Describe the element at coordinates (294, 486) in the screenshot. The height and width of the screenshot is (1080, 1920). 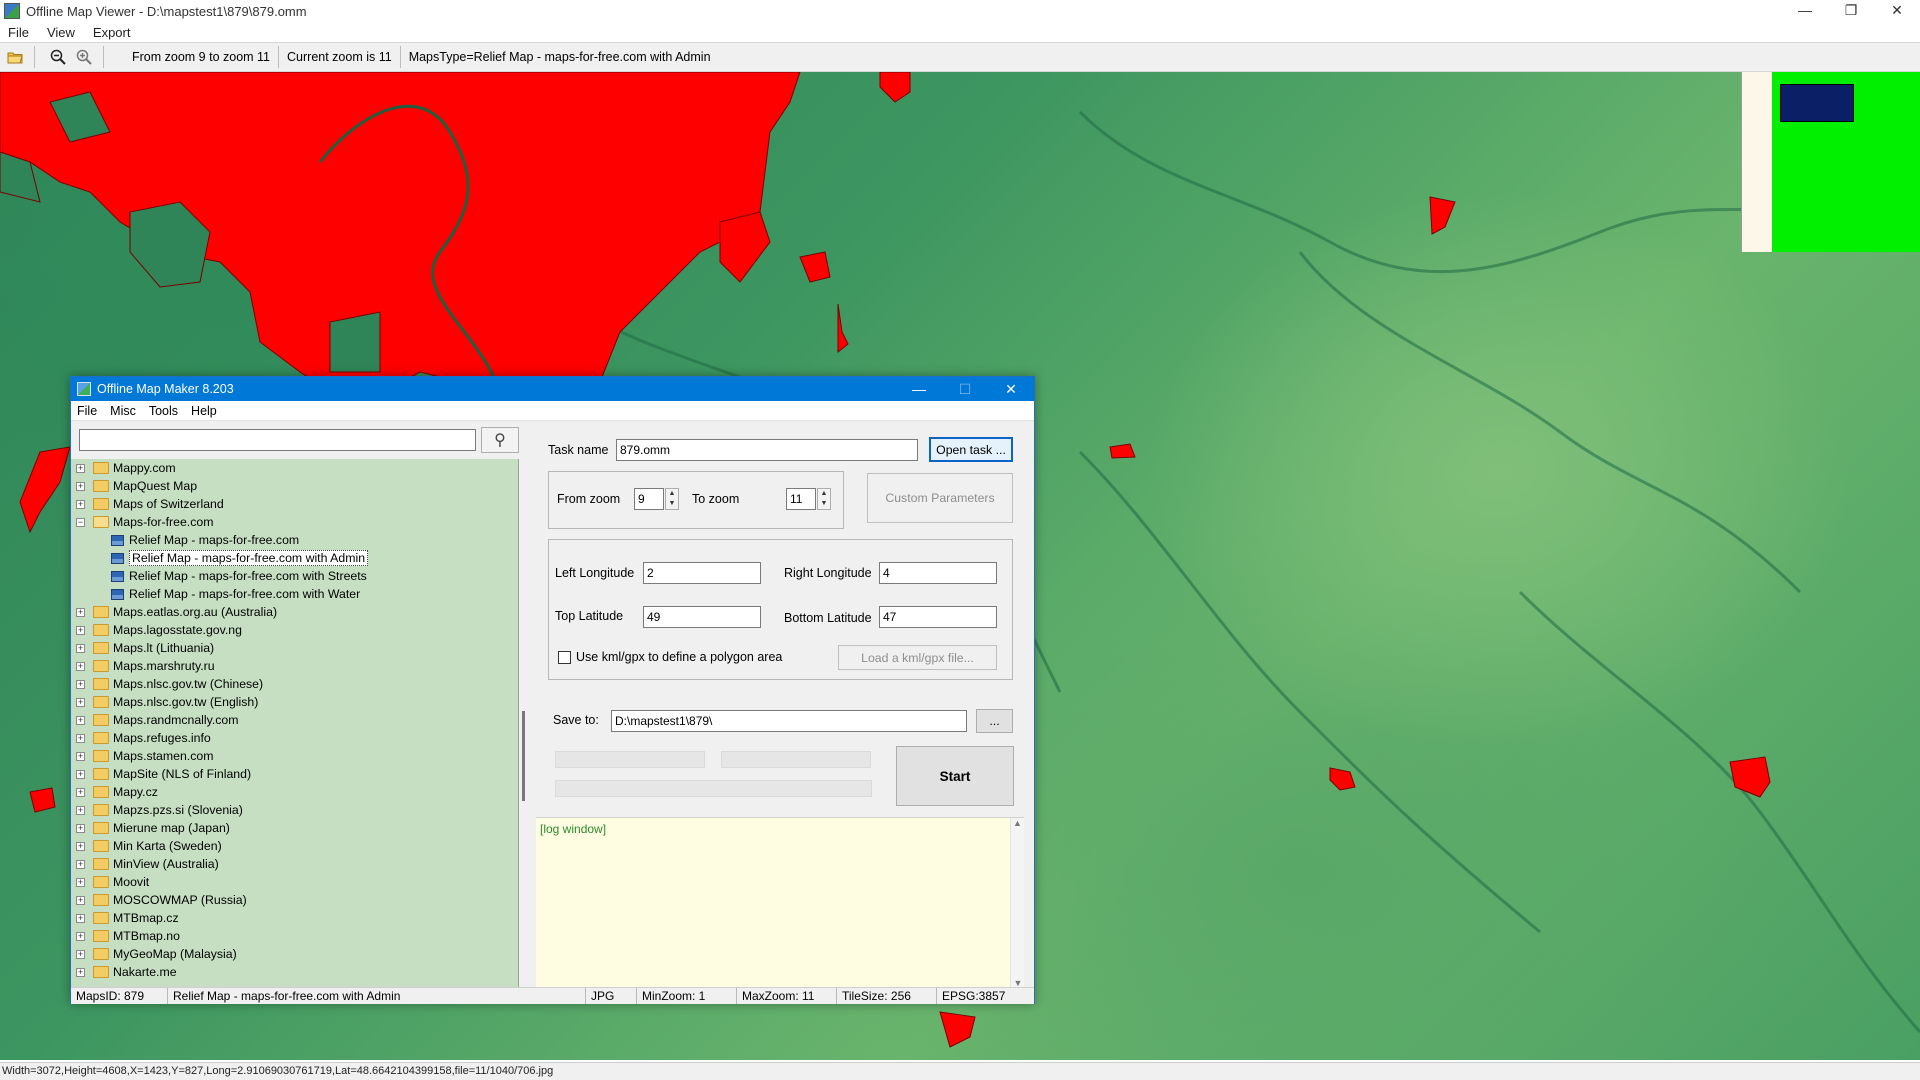
I see `tree-folder-item: + MapQuest Map` at that location.